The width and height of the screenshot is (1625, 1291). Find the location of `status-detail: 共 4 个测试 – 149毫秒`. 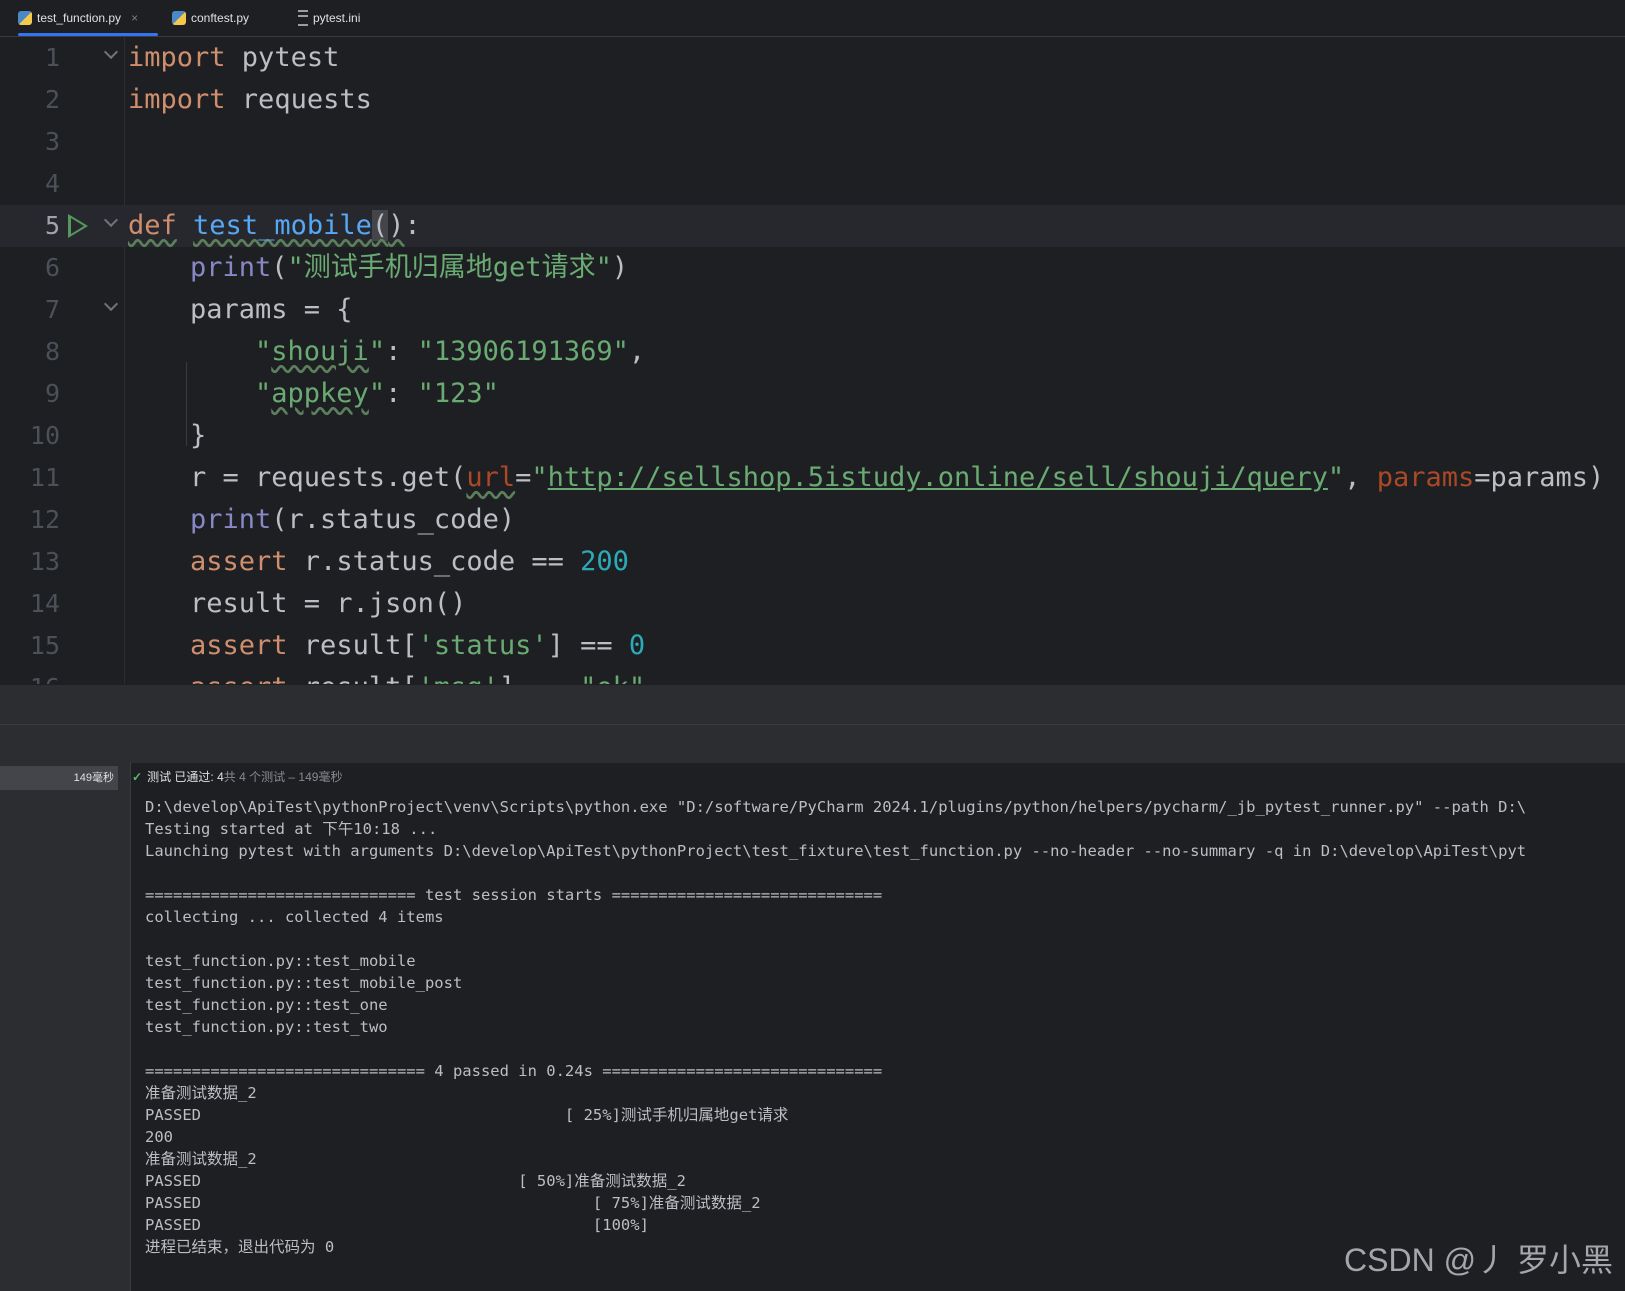

status-detail: 共 4 个测试 – 149毫秒 is located at coordinates (283, 777).